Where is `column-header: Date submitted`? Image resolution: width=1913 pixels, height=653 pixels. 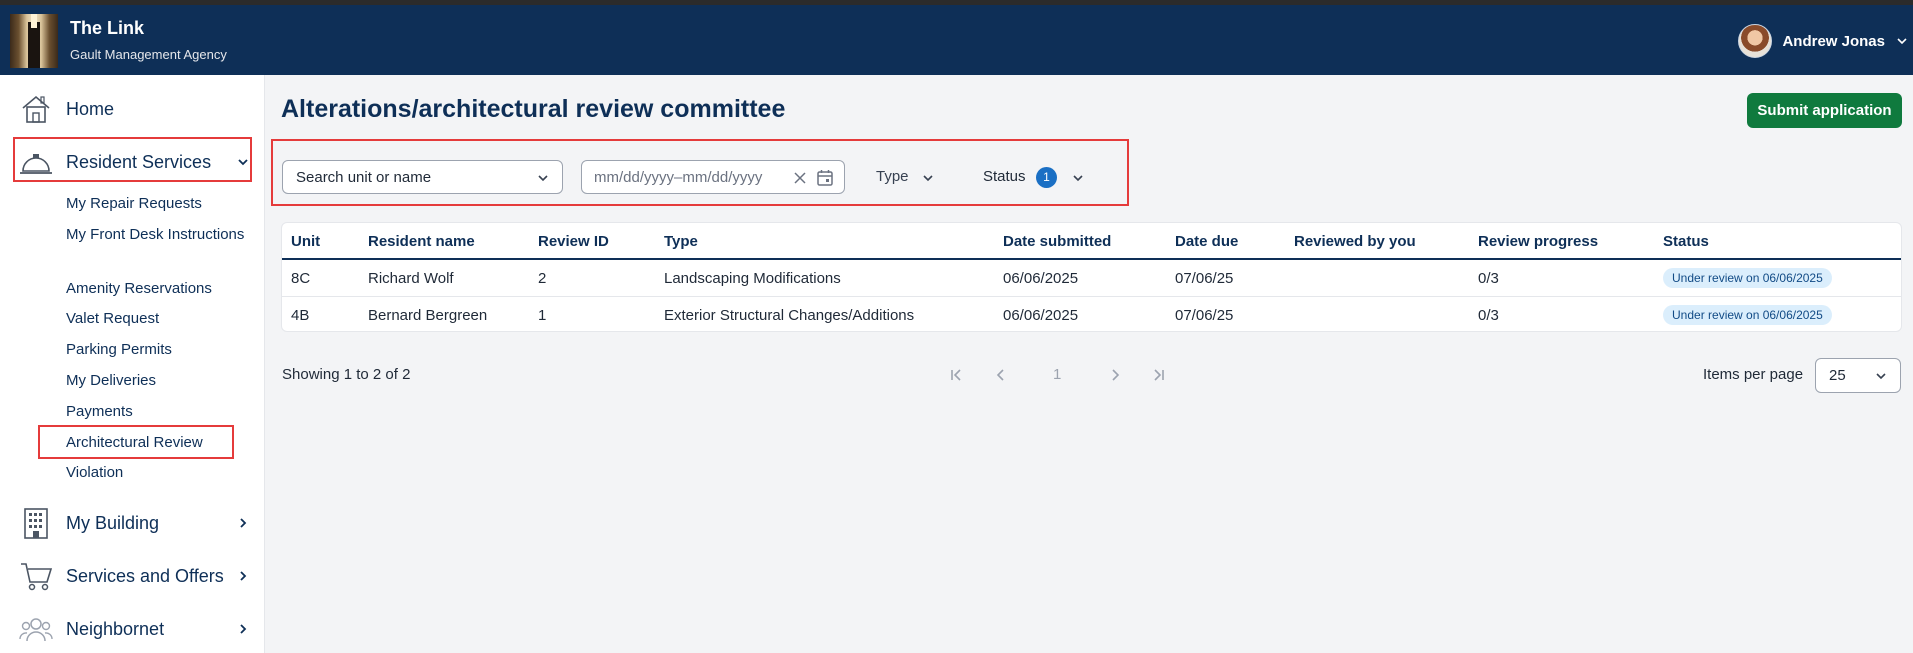
column-header: Date submitted is located at coordinates (1057, 241).